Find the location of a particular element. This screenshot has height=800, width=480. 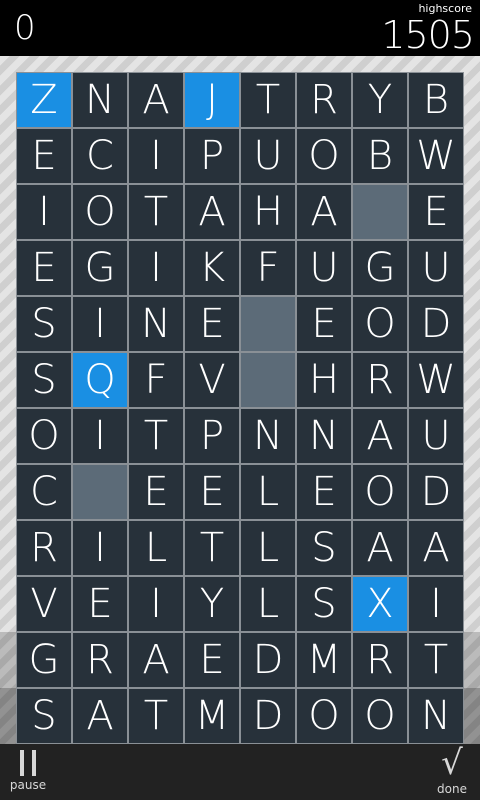

letter-tile: J is located at coordinates (212, 100).